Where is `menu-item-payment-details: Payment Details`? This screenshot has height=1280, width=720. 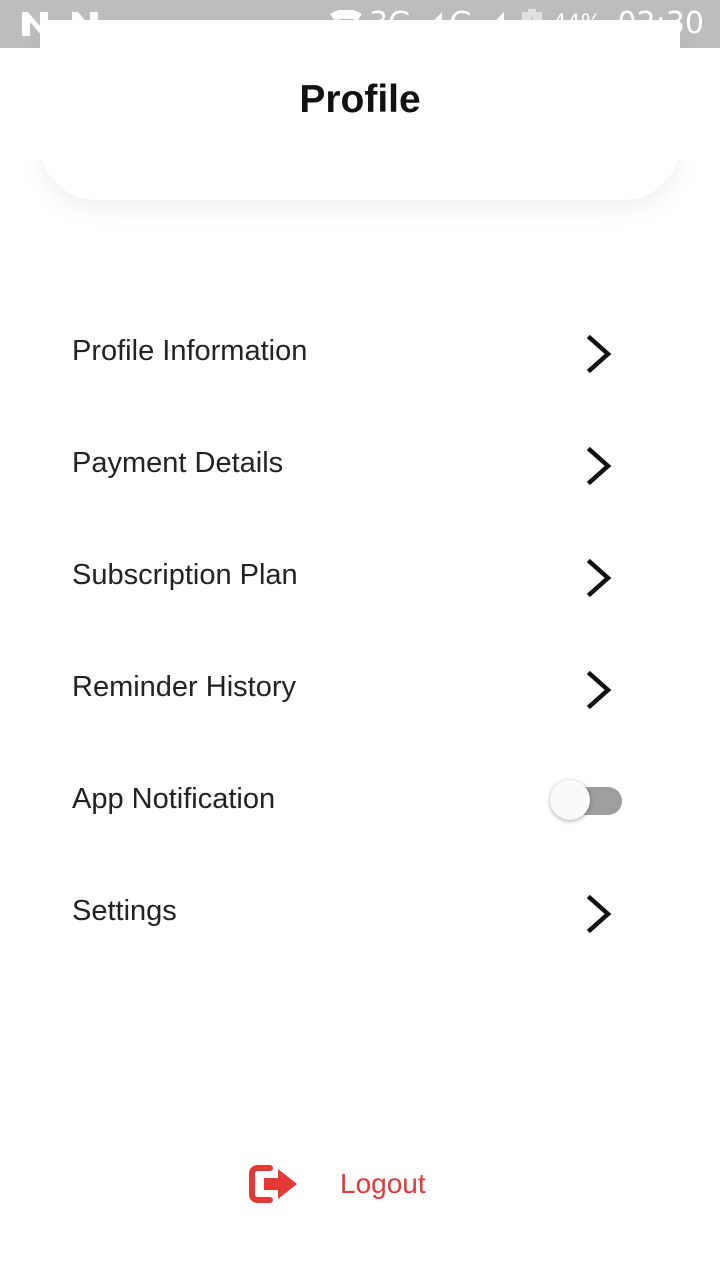 menu-item-payment-details: Payment Details is located at coordinates (360, 466).